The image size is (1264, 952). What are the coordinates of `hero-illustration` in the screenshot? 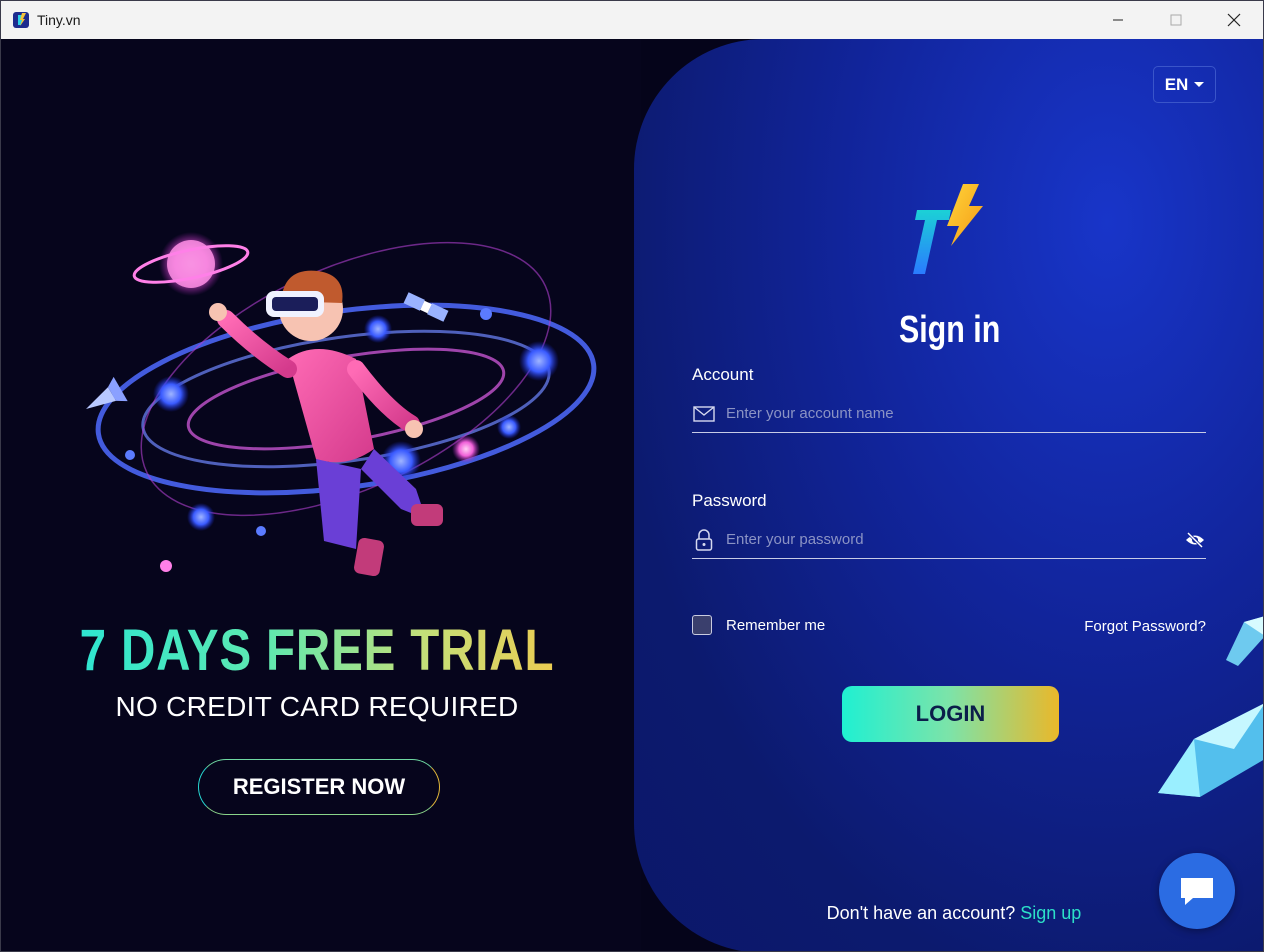 It's located at (341, 404).